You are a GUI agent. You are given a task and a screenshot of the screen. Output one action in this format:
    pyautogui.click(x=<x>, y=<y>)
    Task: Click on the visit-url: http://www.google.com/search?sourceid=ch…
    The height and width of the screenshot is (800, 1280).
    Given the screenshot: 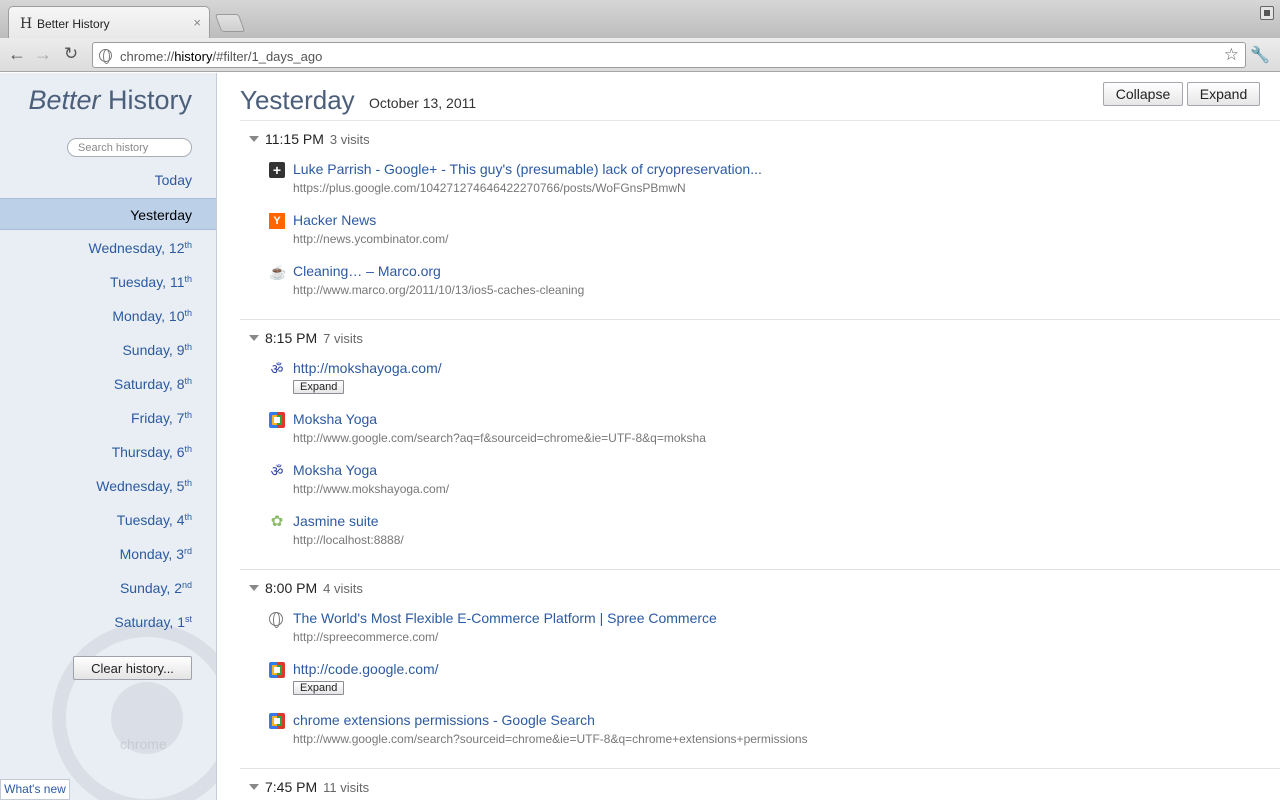 What is the action you would take?
    pyautogui.click(x=550, y=739)
    